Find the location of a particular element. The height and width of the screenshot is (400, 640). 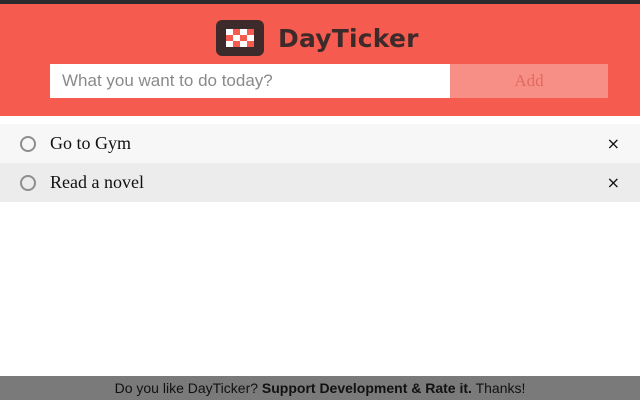

dayticker-logo-icon is located at coordinates (240, 38).